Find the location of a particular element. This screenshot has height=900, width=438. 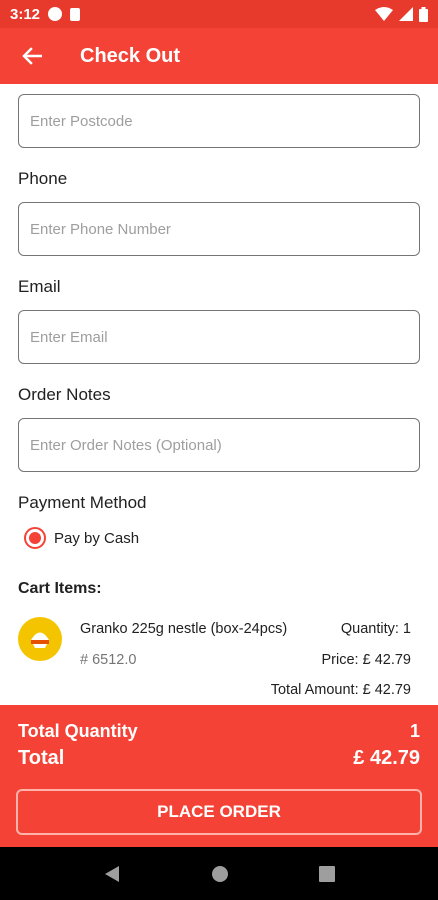

place-order-button: PLACE ORDER is located at coordinates (219, 812).